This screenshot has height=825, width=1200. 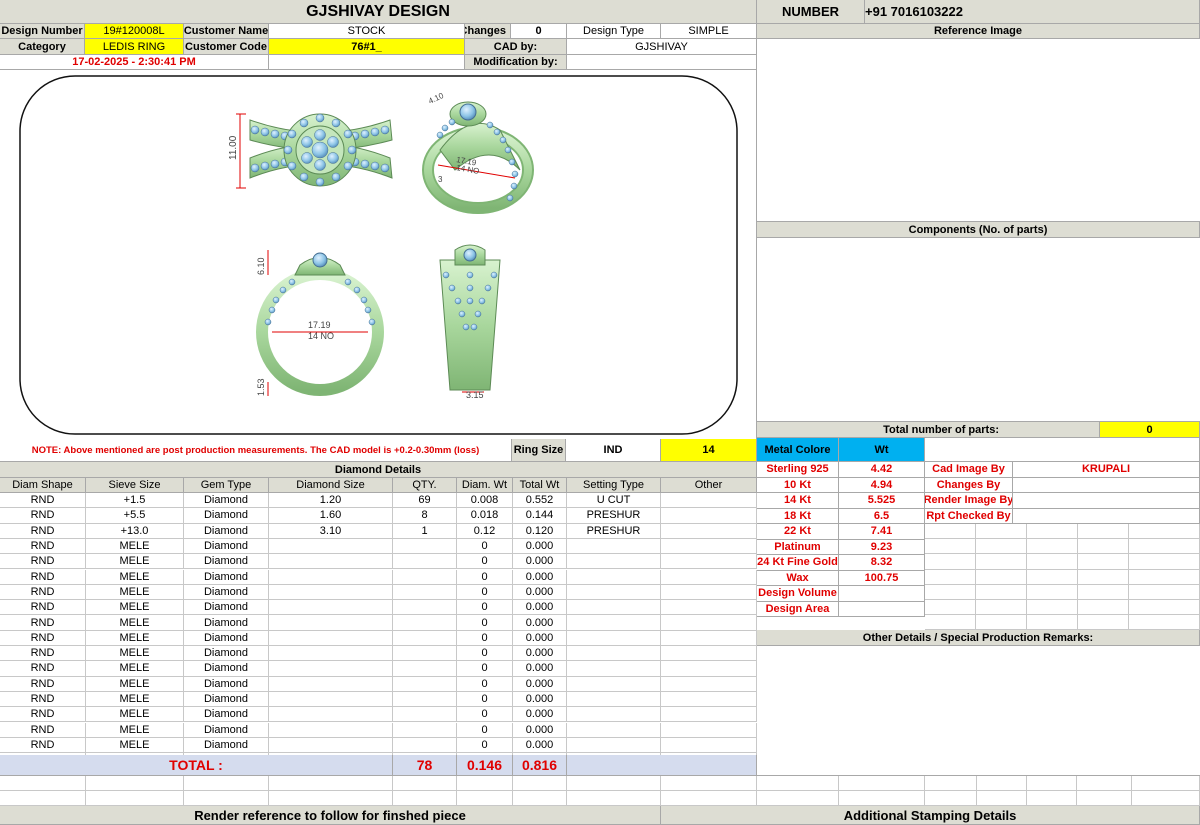 I want to click on cell-diamond-size: 1.60, so click(x=331, y=516).